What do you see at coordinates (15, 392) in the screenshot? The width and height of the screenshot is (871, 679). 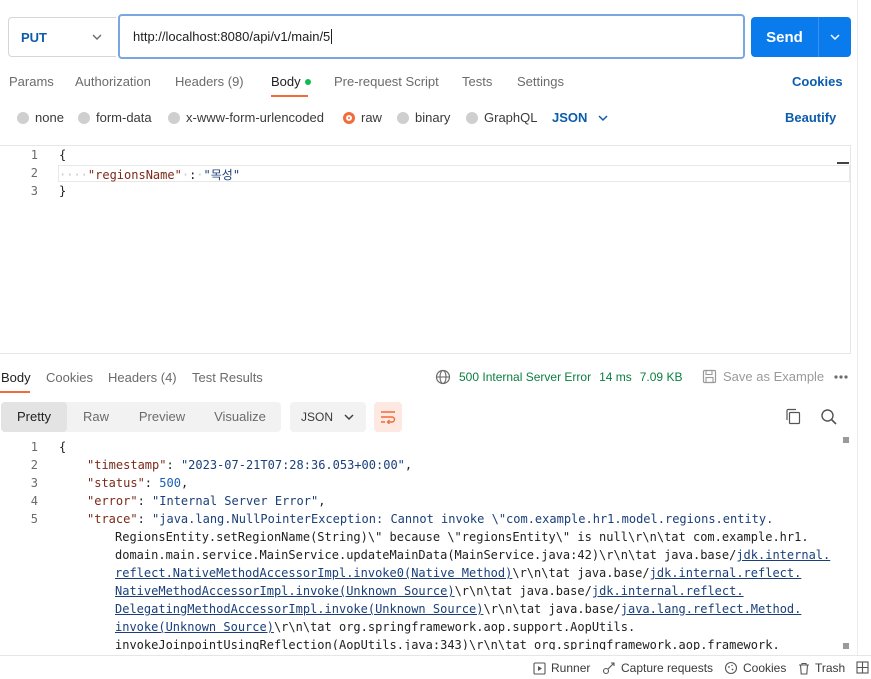 I see `active-tab-indicator` at bounding box center [15, 392].